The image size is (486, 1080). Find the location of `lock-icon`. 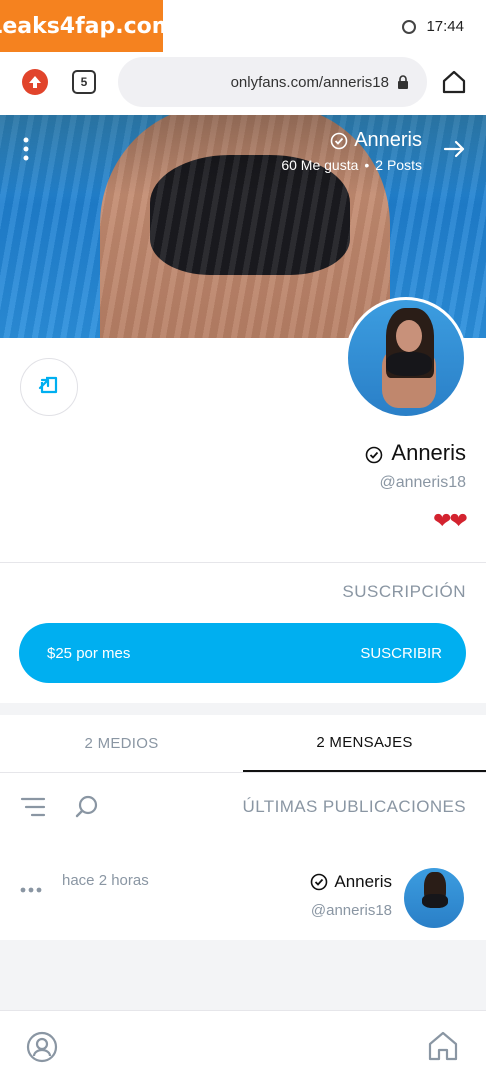

lock-icon is located at coordinates (403, 82).